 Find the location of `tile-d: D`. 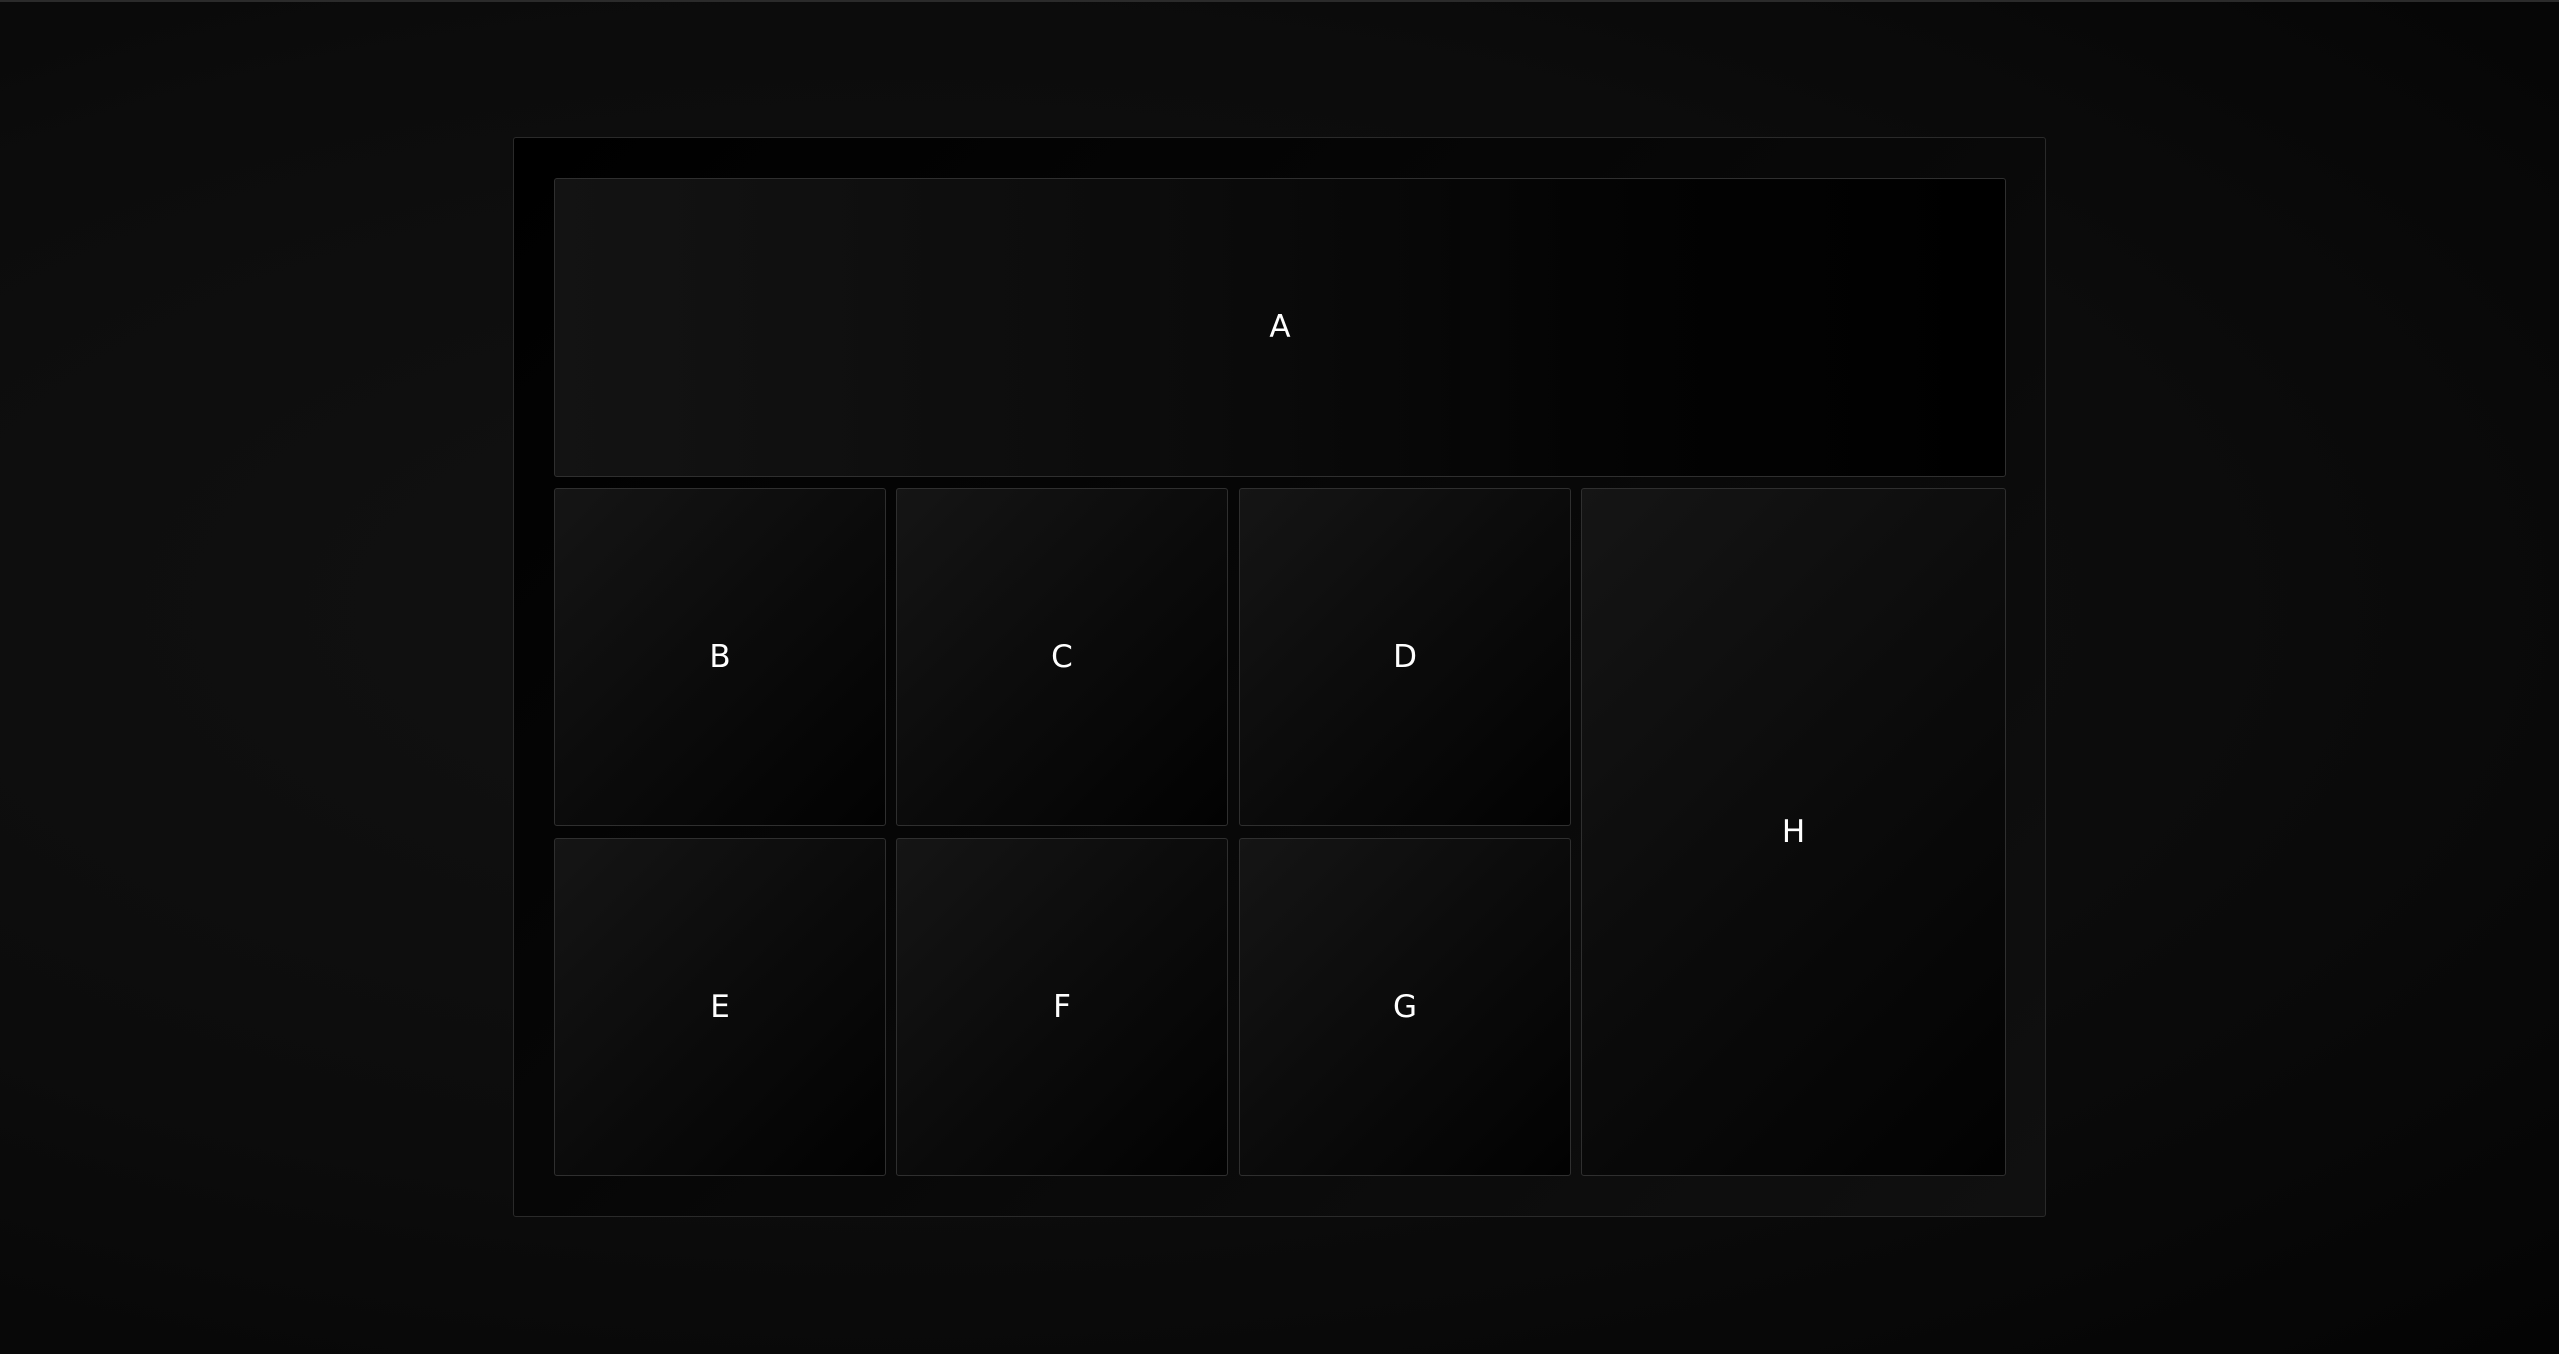

tile-d: D is located at coordinates (1405, 657).